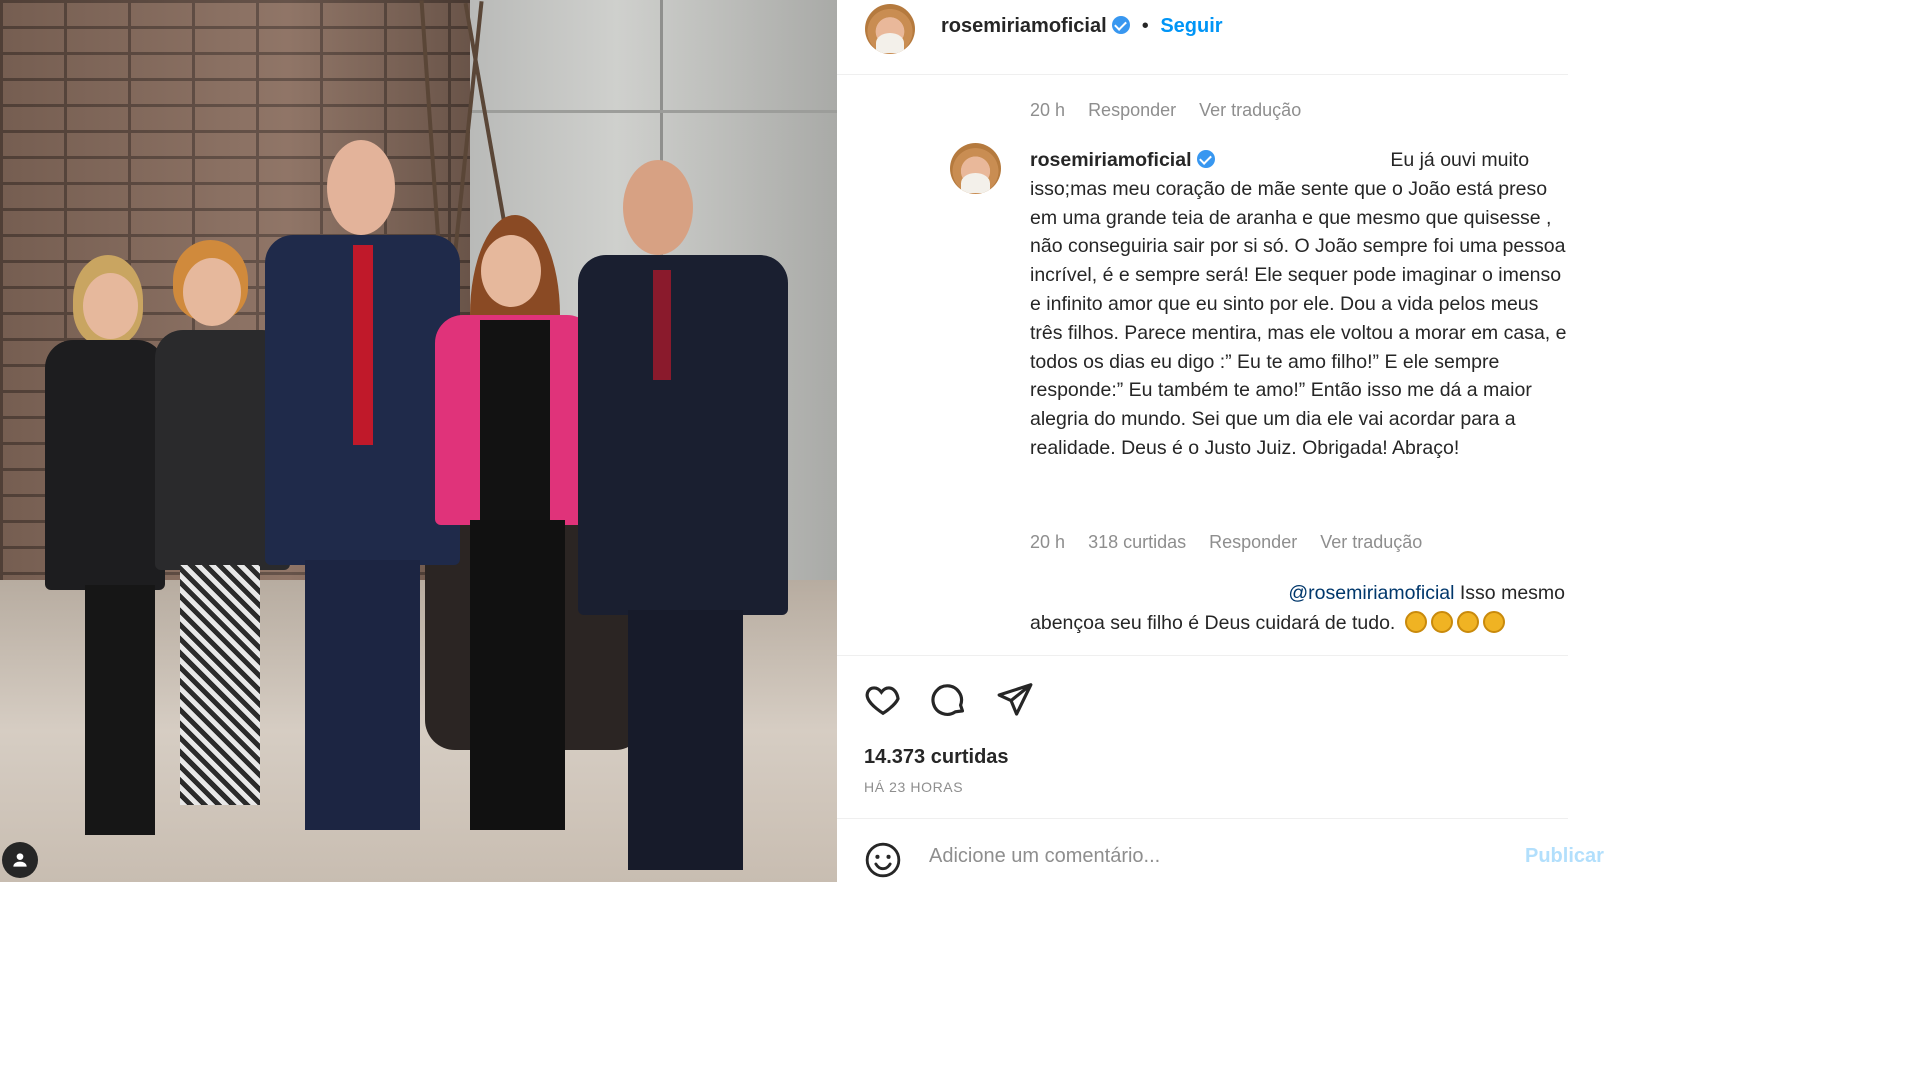 The height and width of the screenshot is (1080, 1920). What do you see at coordinates (975, 168) in the screenshot?
I see `comment-avatar` at bounding box center [975, 168].